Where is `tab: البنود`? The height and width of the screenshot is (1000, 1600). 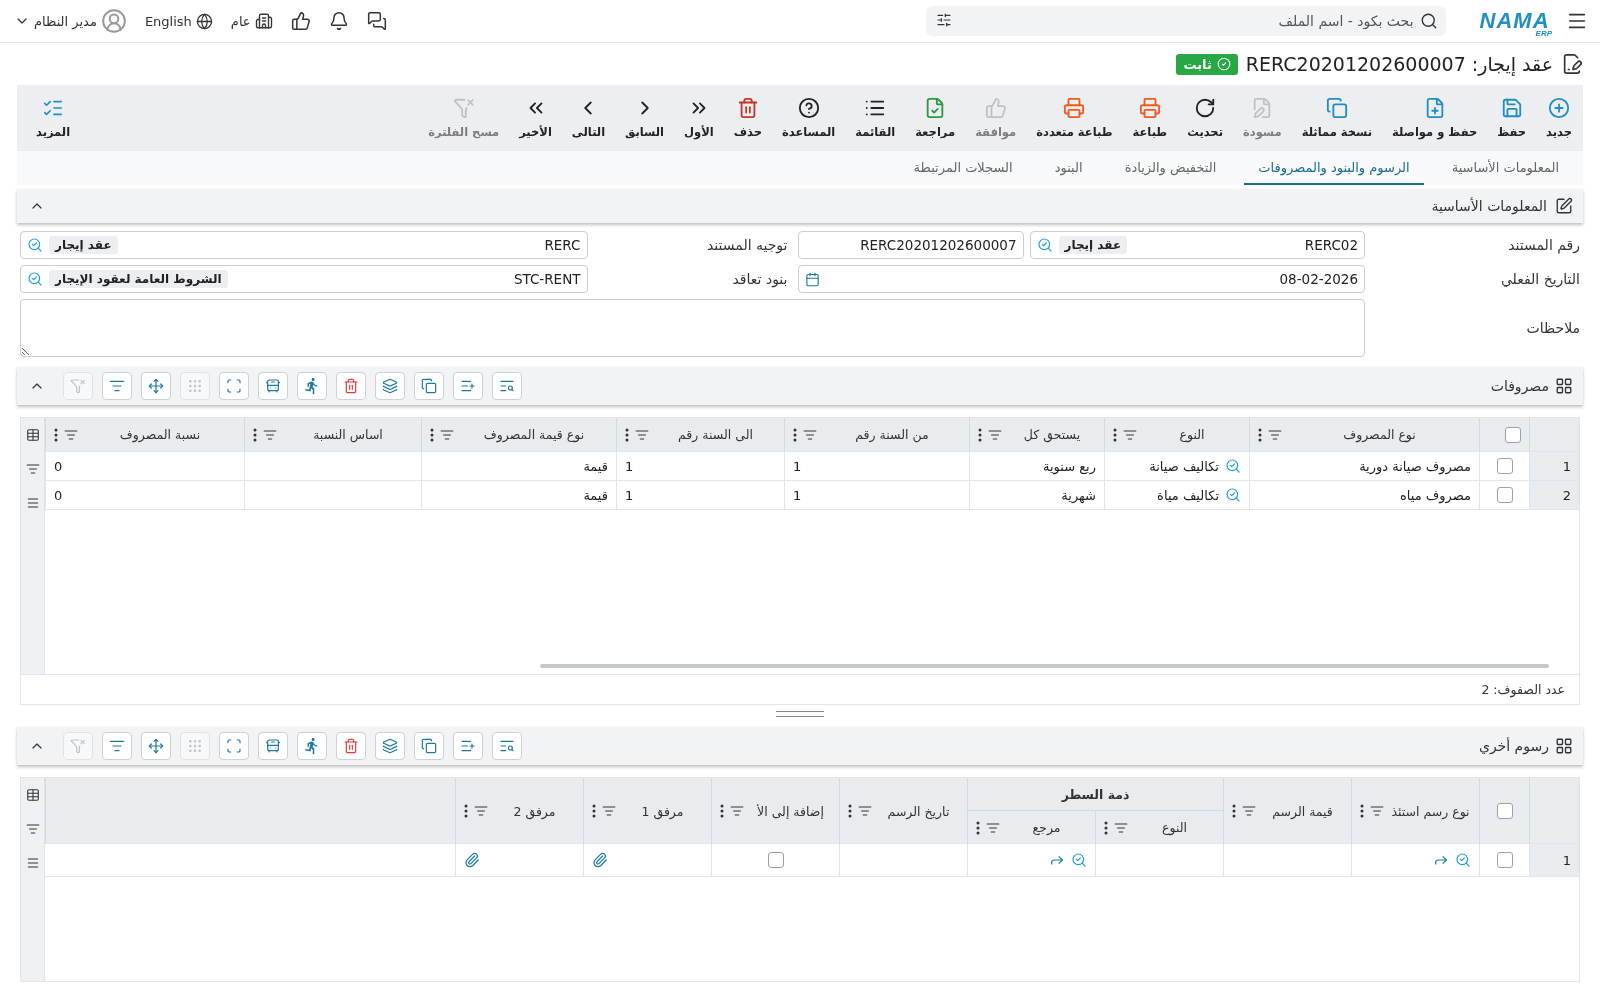 tab: البنود is located at coordinates (1068, 168).